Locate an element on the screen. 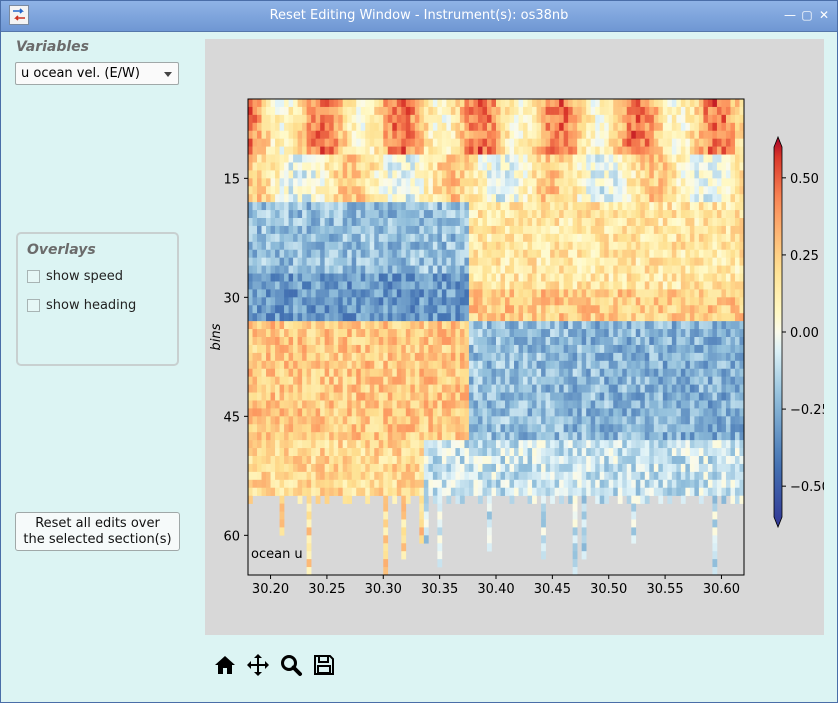  zoom-icon is located at coordinates (291, 665).